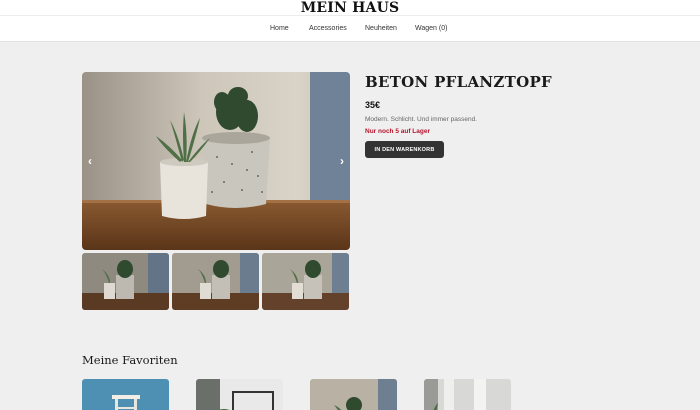 The image size is (700, 410). What do you see at coordinates (350, 8) in the screenshot?
I see `brand-logo: MEIN HAUS` at bounding box center [350, 8].